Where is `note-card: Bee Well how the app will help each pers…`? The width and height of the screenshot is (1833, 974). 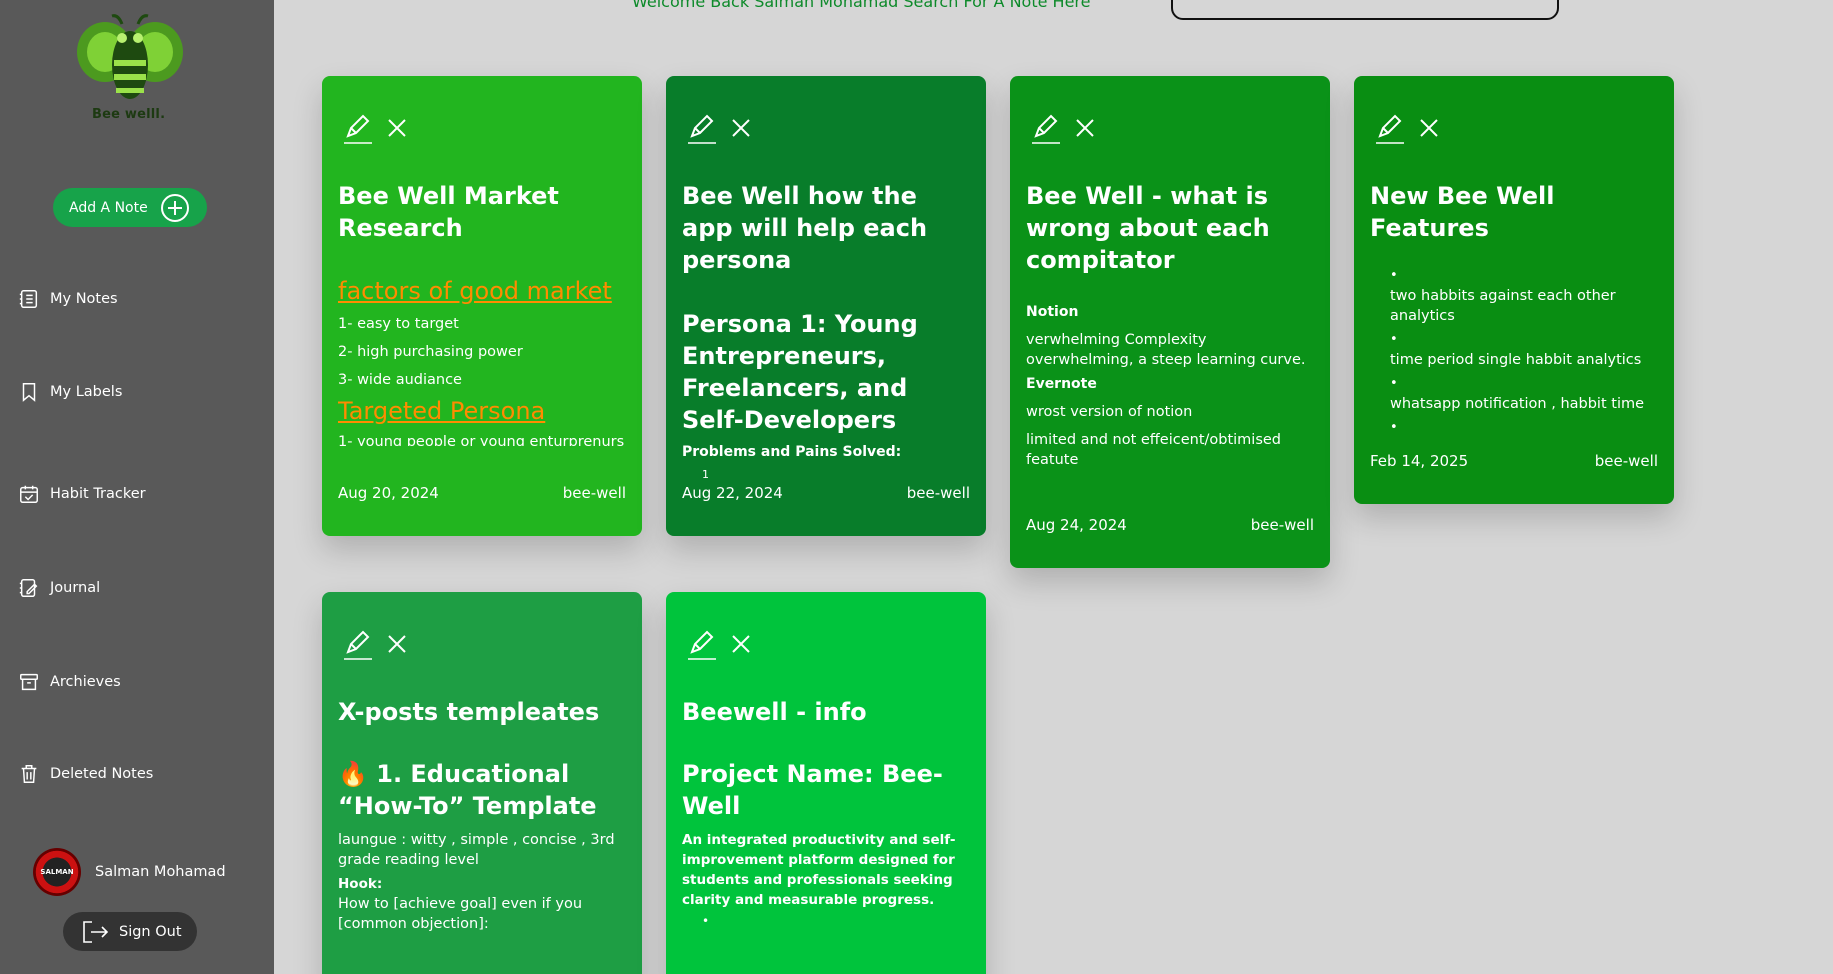 note-card: Bee Well how the app will help each pers… is located at coordinates (826, 306).